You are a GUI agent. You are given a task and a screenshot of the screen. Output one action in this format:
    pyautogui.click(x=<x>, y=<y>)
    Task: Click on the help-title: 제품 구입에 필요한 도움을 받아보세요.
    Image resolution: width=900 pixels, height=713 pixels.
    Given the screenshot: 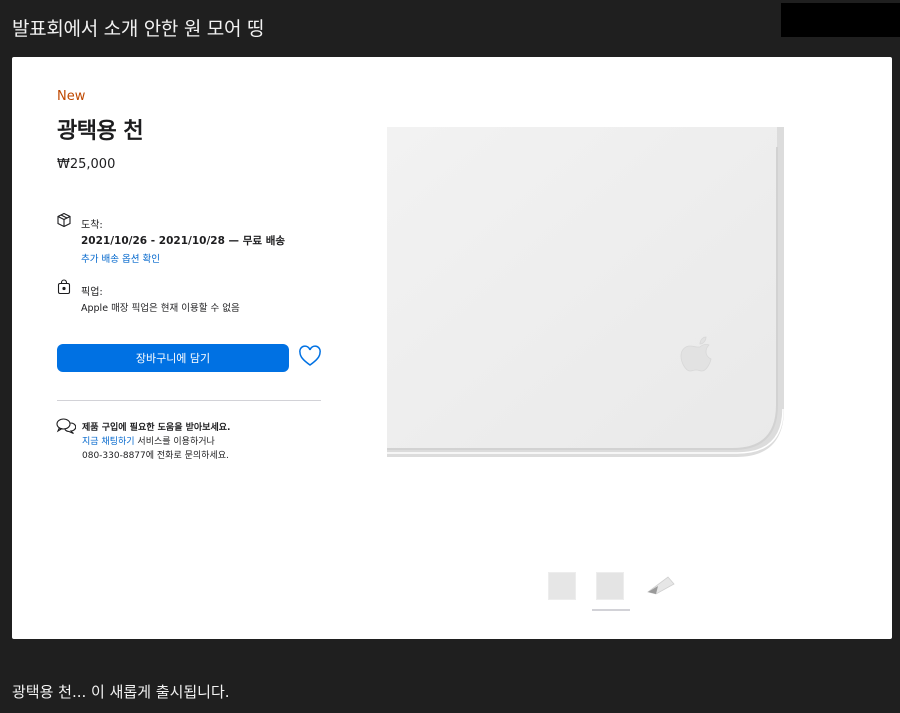 What is the action you would take?
    pyautogui.click(x=156, y=428)
    